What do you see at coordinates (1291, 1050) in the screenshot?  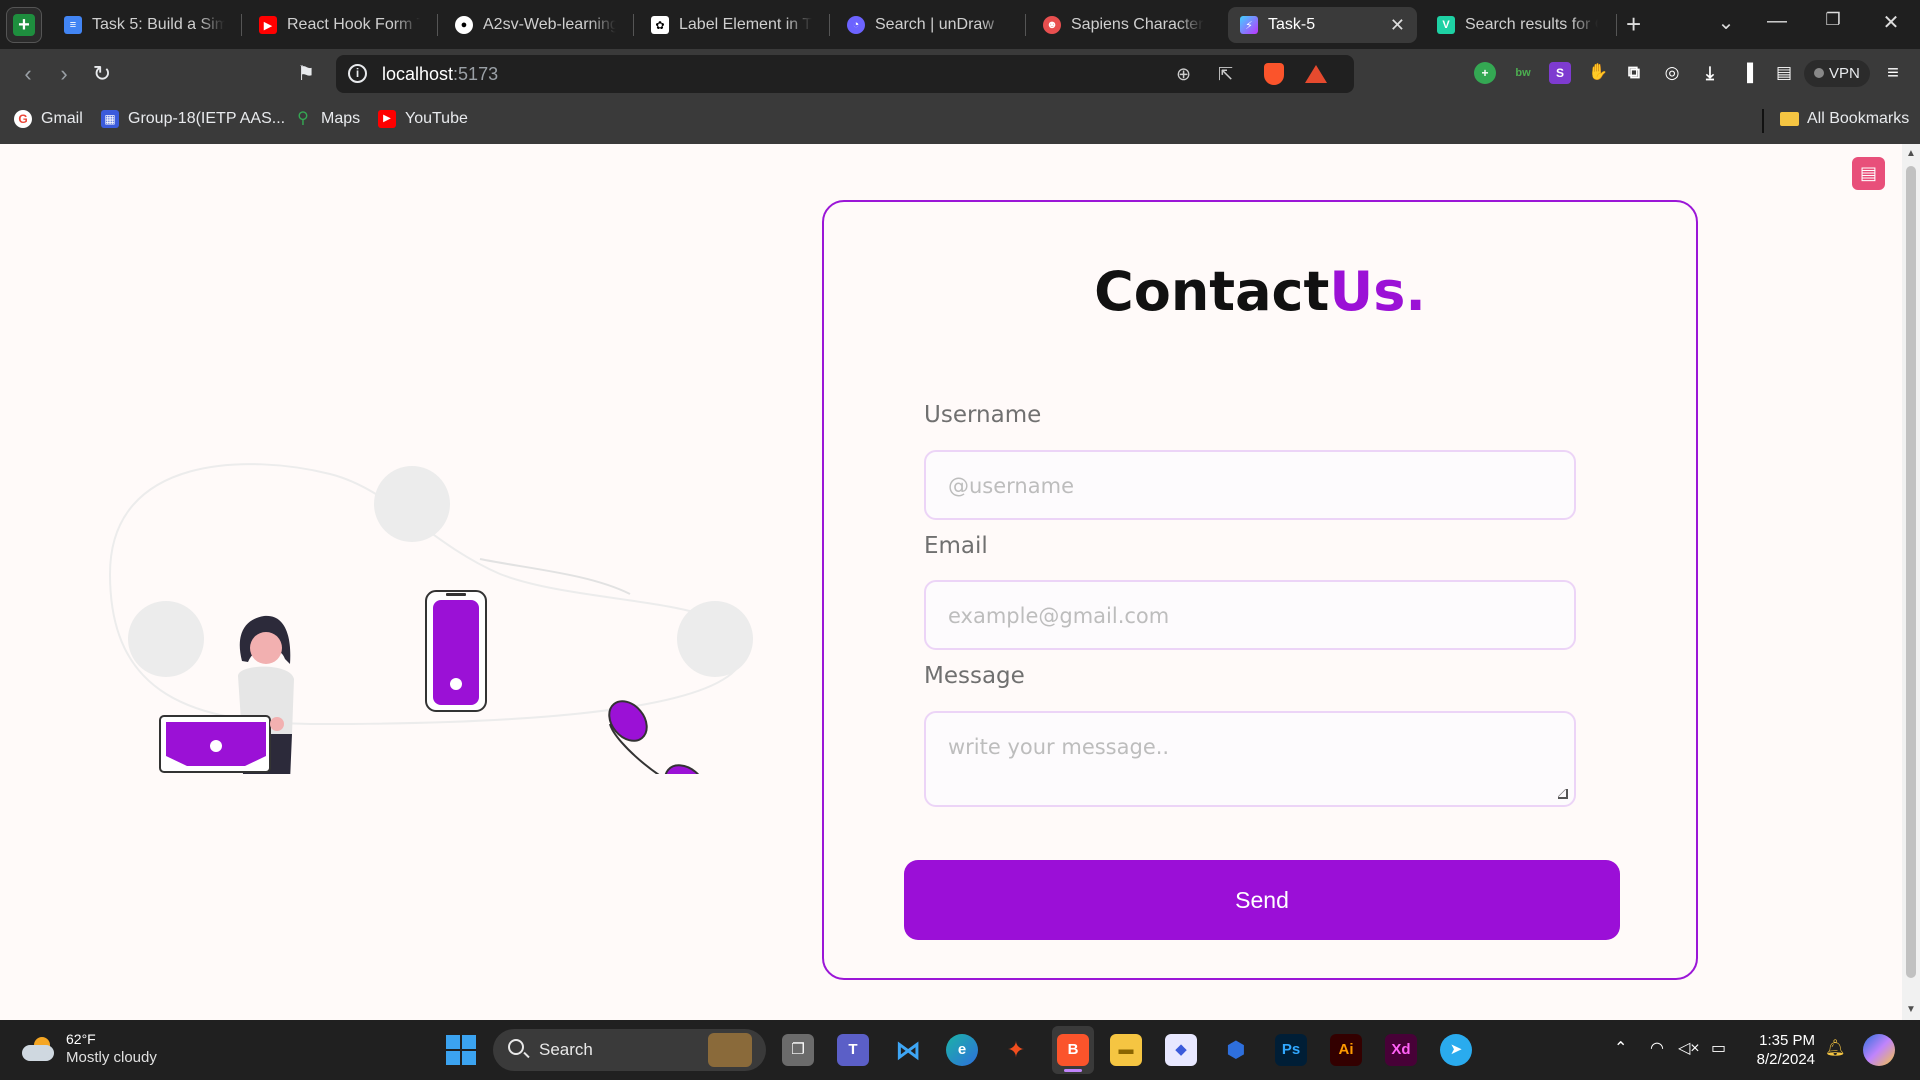 I see `photoshop-icon: Ps` at bounding box center [1291, 1050].